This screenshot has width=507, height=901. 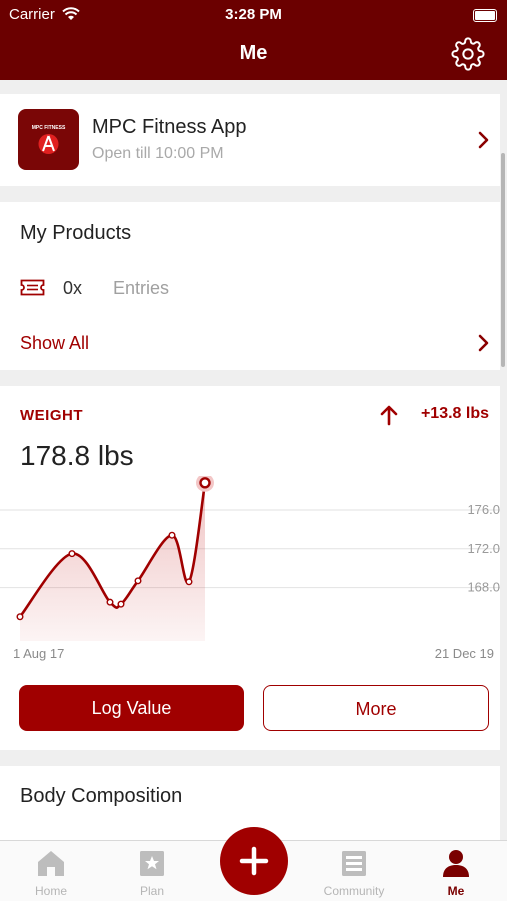 I want to click on chart-area, so click(x=112, y=561).